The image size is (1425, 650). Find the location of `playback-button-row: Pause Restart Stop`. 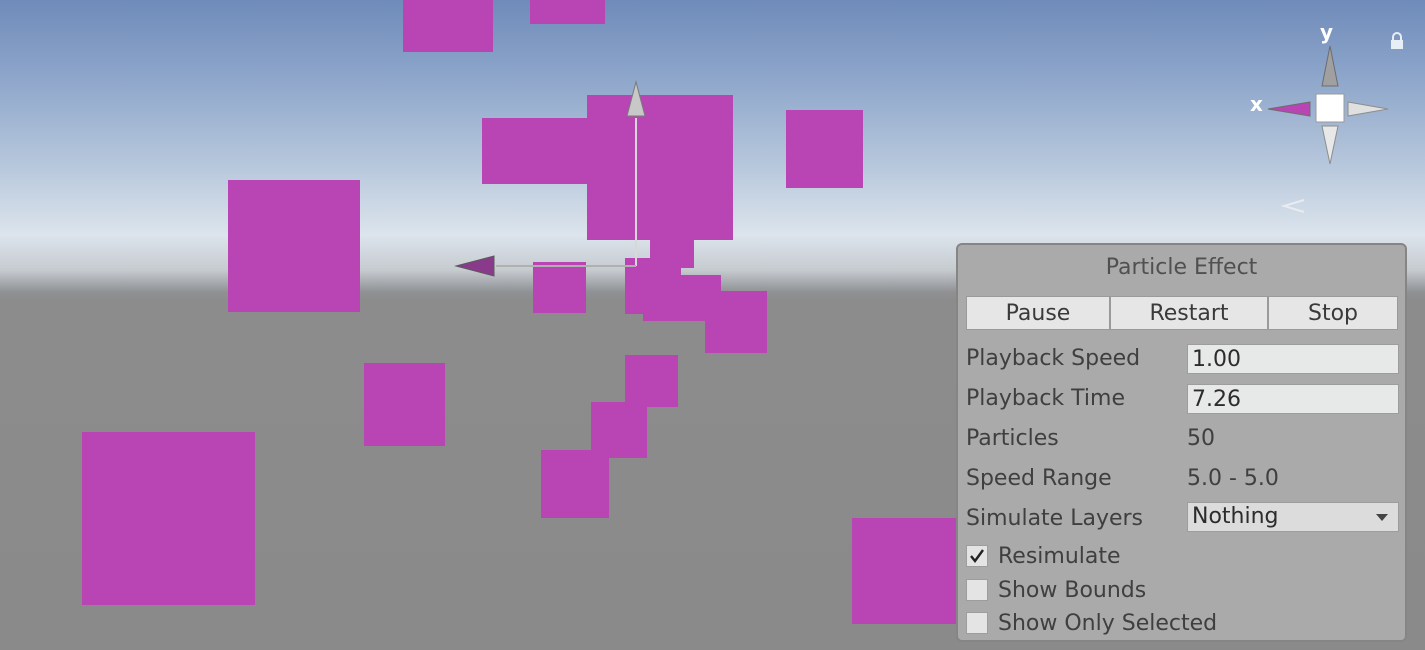

playback-button-row: Pause Restart Stop is located at coordinates (1182, 313).